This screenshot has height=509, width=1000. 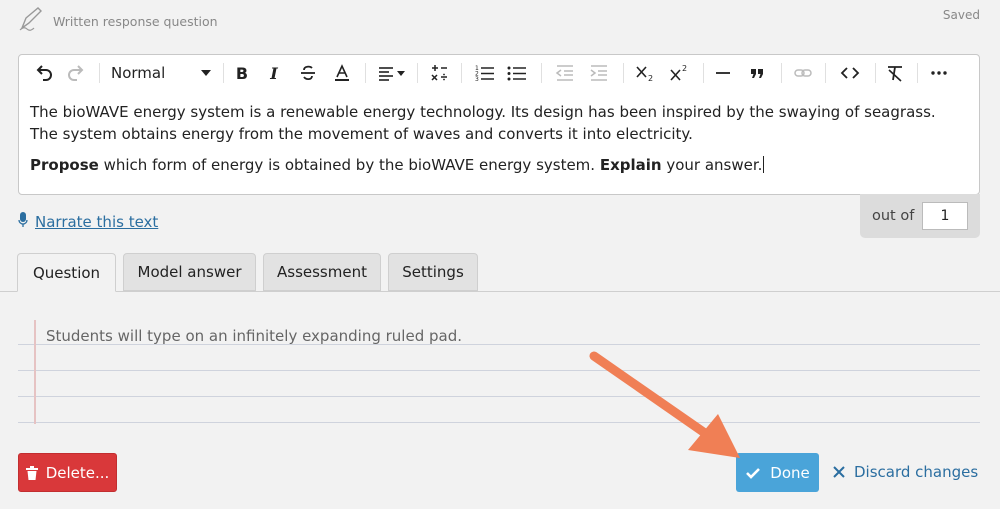 What do you see at coordinates (961, 15) in the screenshot?
I see `save-status: Saved` at bounding box center [961, 15].